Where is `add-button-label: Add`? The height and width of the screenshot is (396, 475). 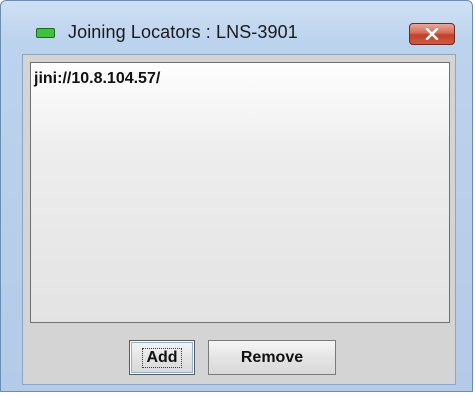 add-button-label: Add is located at coordinates (162, 358).